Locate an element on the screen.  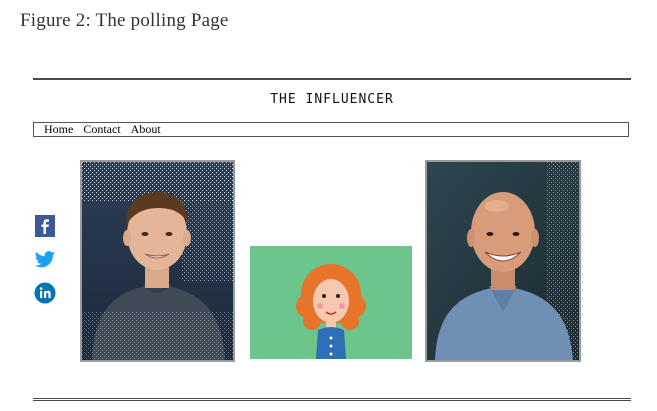
twitter-icon is located at coordinates (45, 260).